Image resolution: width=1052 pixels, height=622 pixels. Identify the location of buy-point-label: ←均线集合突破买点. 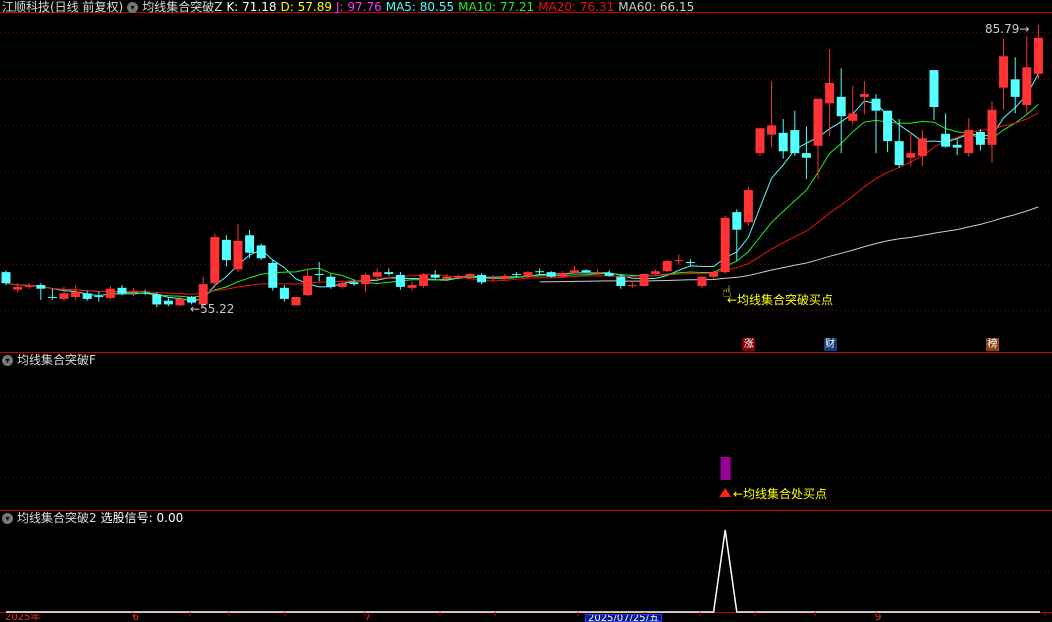
(780, 300).